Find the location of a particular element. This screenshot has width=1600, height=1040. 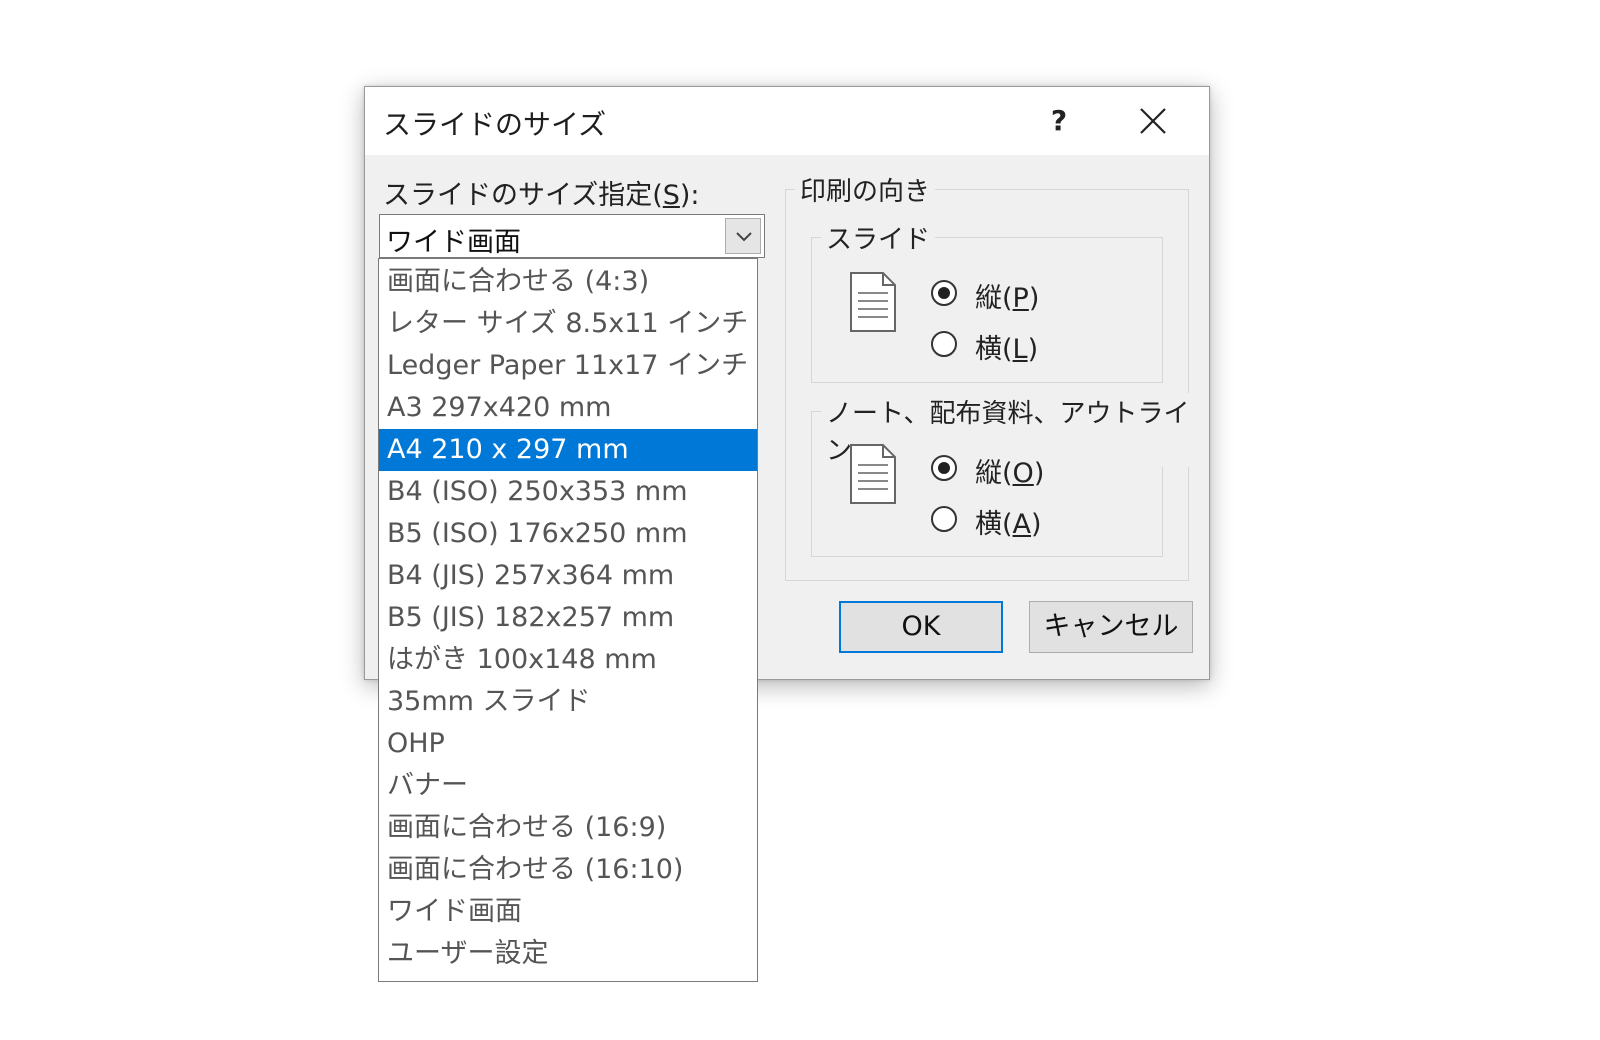

dropdown-option: 画面に合わせる (16:10) is located at coordinates (568, 870).